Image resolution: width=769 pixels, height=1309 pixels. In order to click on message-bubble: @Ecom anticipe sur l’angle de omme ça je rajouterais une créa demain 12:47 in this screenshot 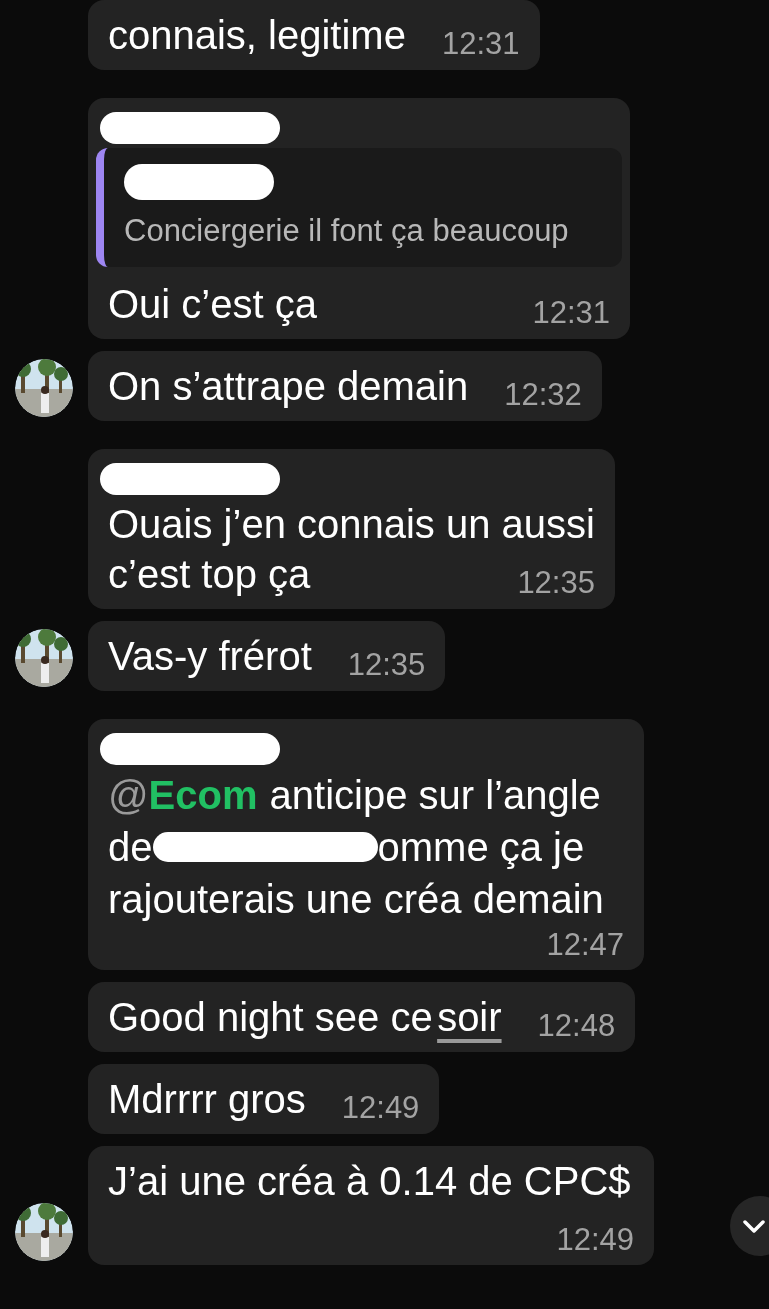, I will do `click(366, 844)`.